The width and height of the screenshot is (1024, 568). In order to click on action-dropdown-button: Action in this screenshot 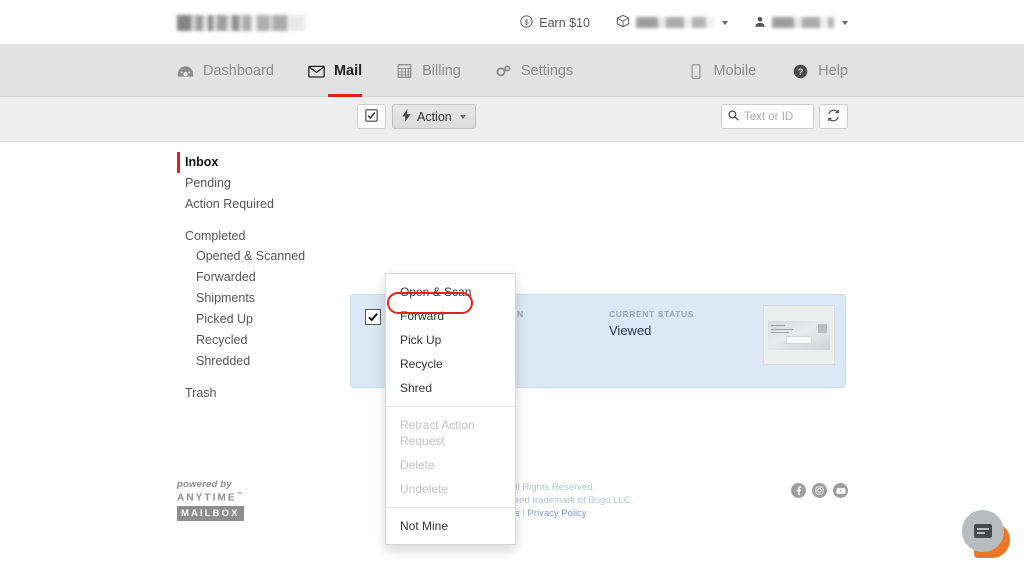, I will do `click(434, 116)`.